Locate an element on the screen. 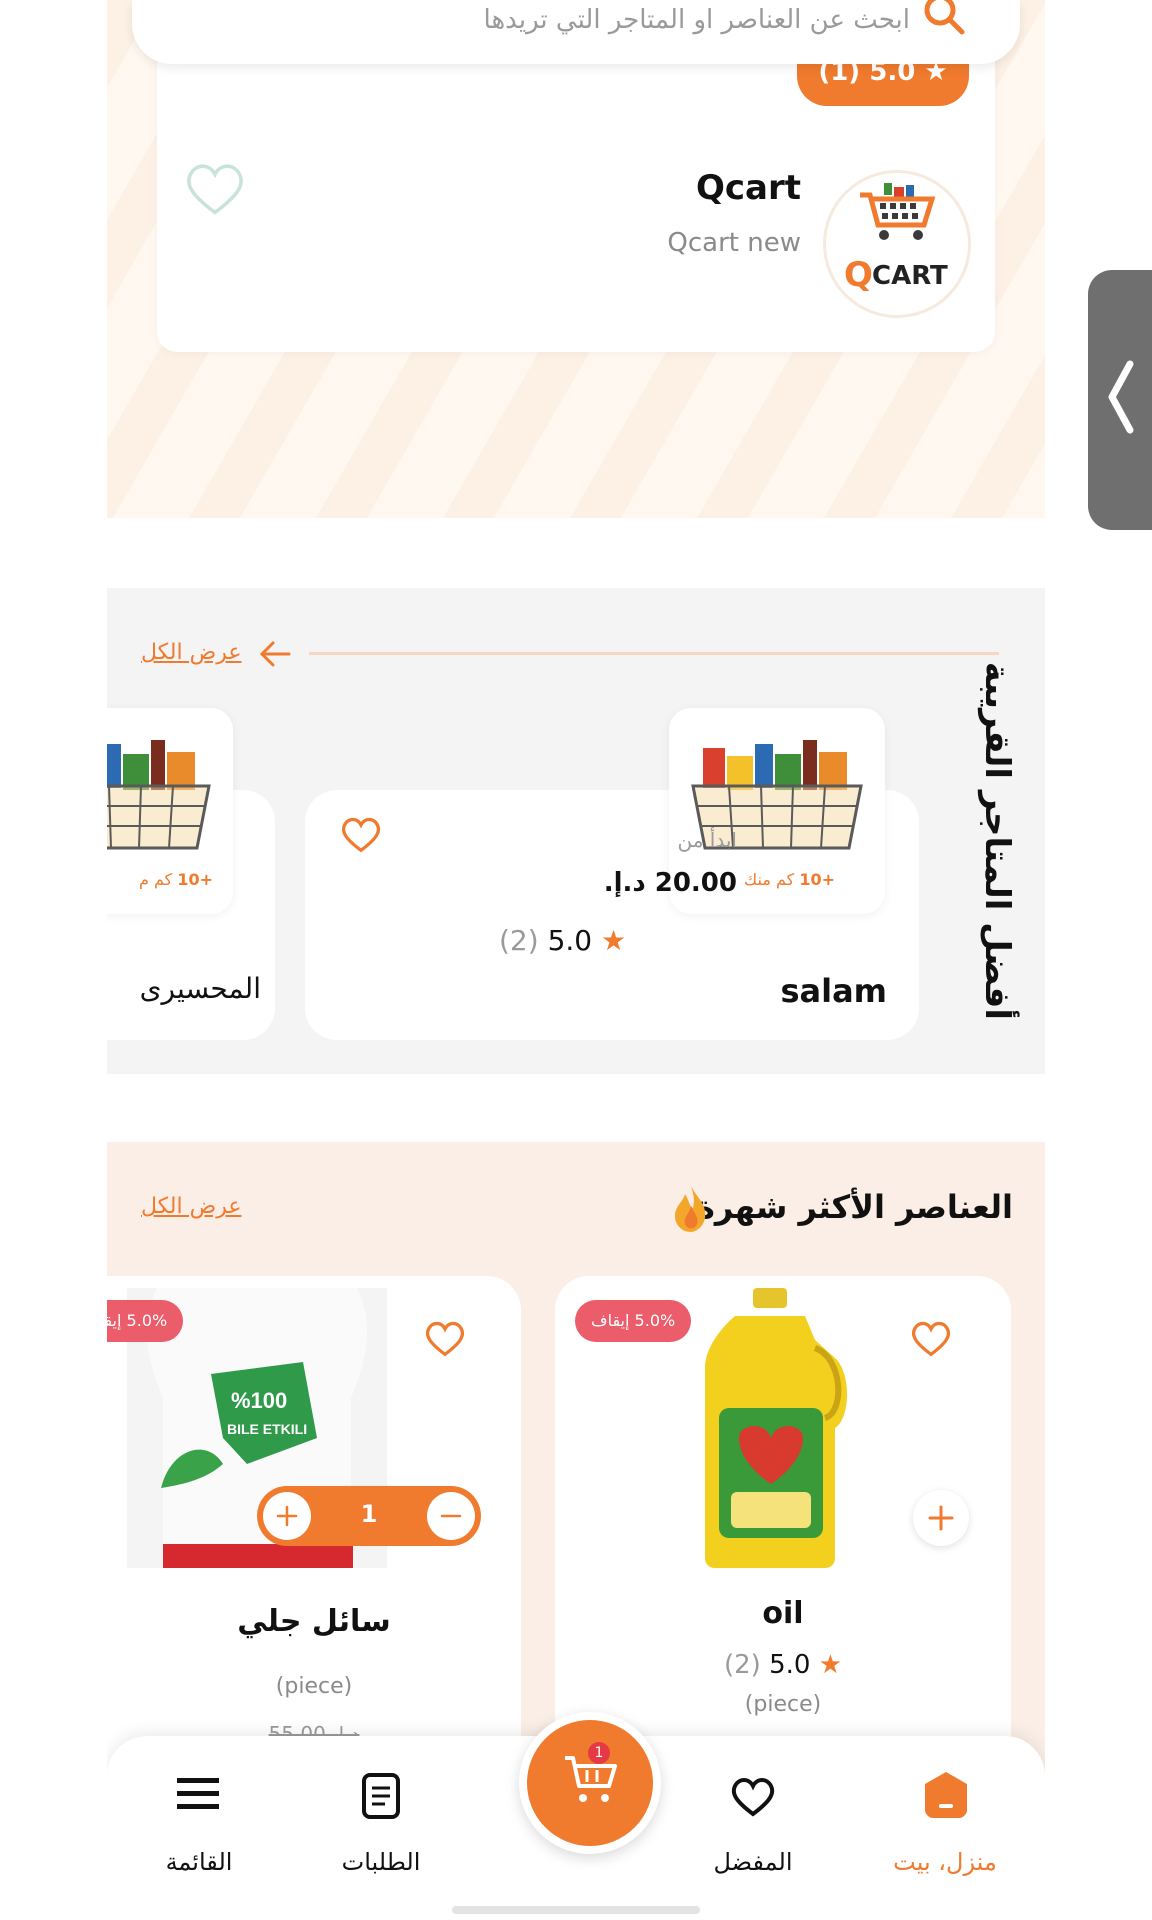  popular-section-title: العناصر الأكثر شهرة is located at coordinates (854, 1207).